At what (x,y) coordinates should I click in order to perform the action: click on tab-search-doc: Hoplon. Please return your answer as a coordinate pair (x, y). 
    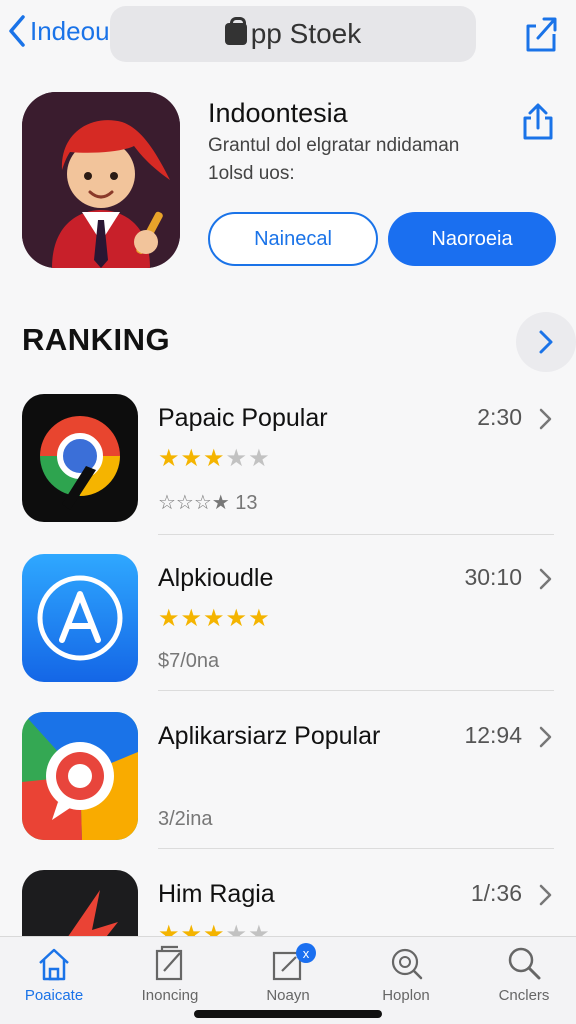
    Looking at the image, I should click on (406, 980).